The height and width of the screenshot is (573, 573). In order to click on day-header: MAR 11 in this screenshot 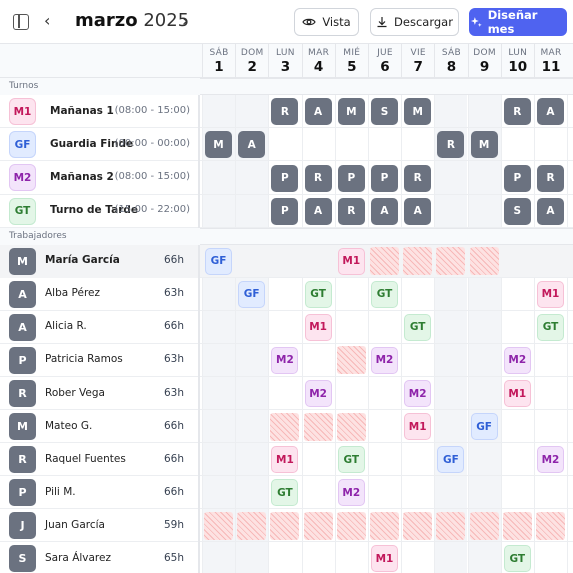, I will do `click(550, 61)`.